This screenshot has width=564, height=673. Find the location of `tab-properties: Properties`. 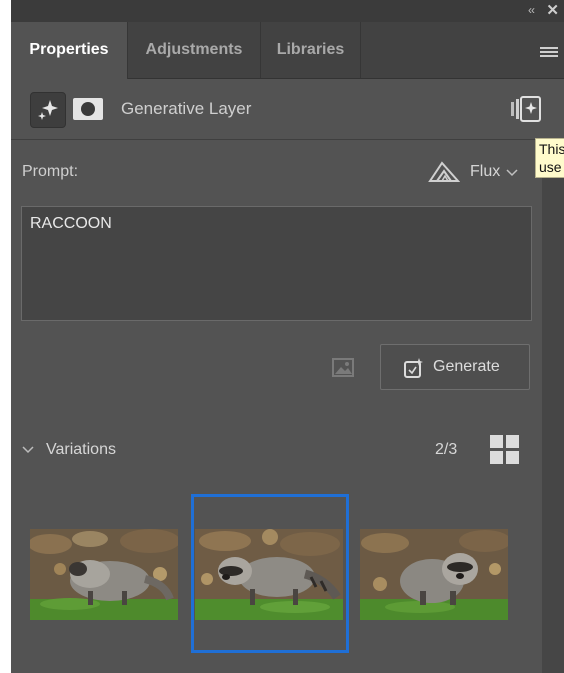

tab-properties: Properties is located at coordinates (69, 50).